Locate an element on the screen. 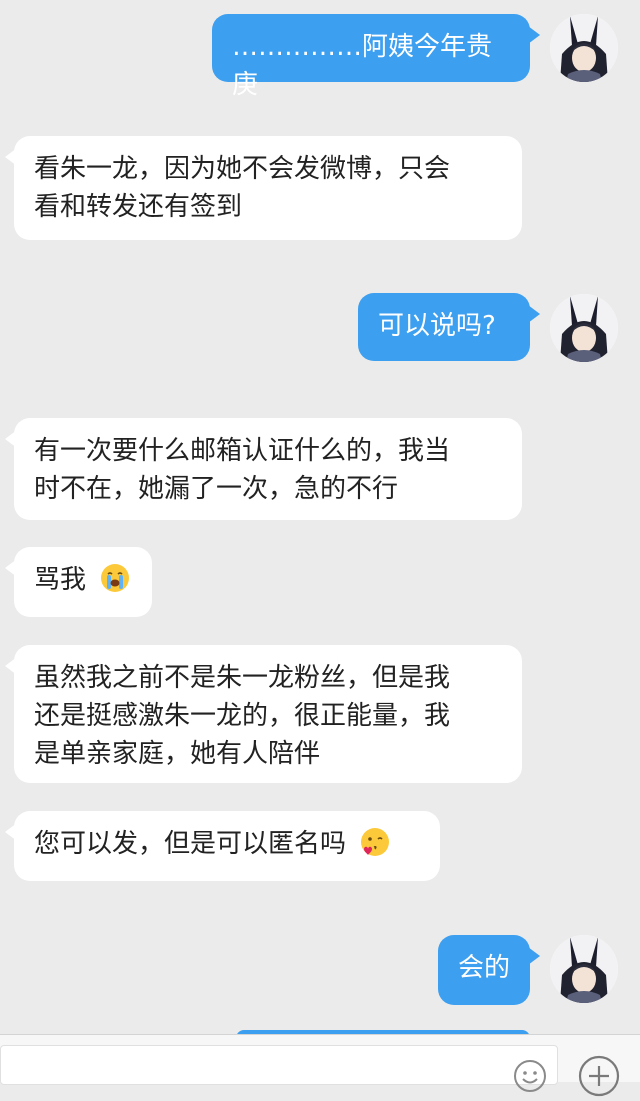 Image resolution: width=640 pixels, height=1101 pixels. incoming-message-bubble: 您可以发，但是可以匿名吗 is located at coordinates (222, 846).